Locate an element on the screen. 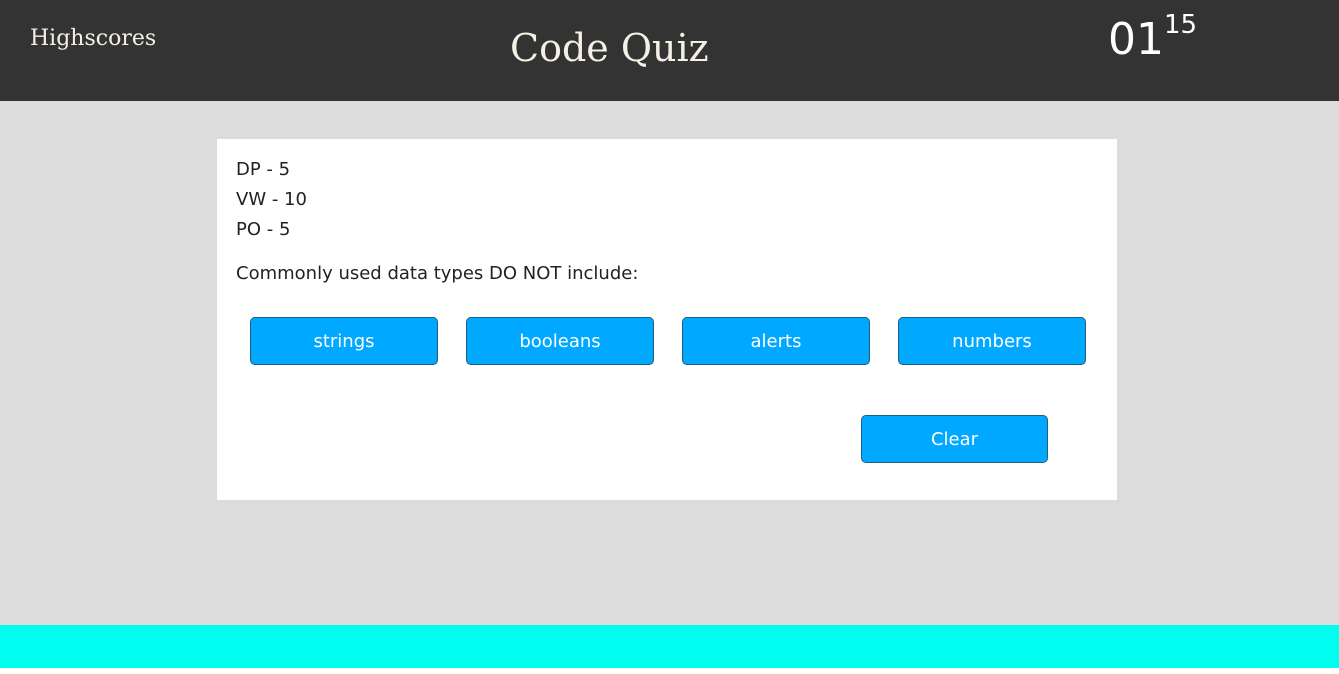  footer-bar is located at coordinates (669, 646).